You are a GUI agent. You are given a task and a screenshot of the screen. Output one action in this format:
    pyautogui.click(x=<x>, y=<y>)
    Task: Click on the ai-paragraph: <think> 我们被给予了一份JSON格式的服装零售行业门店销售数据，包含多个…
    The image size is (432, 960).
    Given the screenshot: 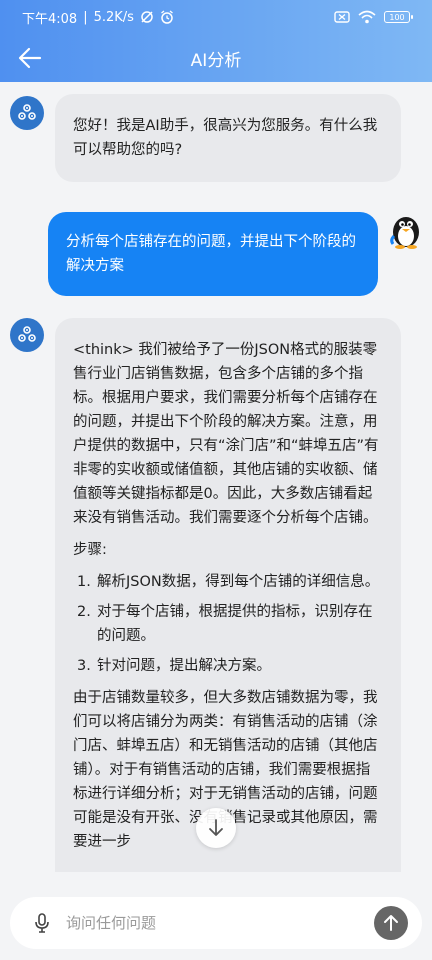 What is the action you would take?
    pyautogui.click(x=226, y=434)
    